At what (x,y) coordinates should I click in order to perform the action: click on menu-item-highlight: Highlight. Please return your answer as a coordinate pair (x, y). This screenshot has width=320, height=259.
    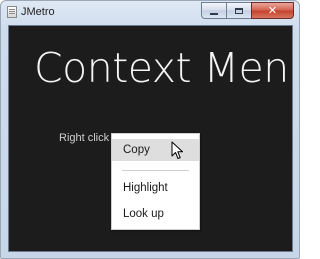
    Looking at the image, I should click on (155, 188).